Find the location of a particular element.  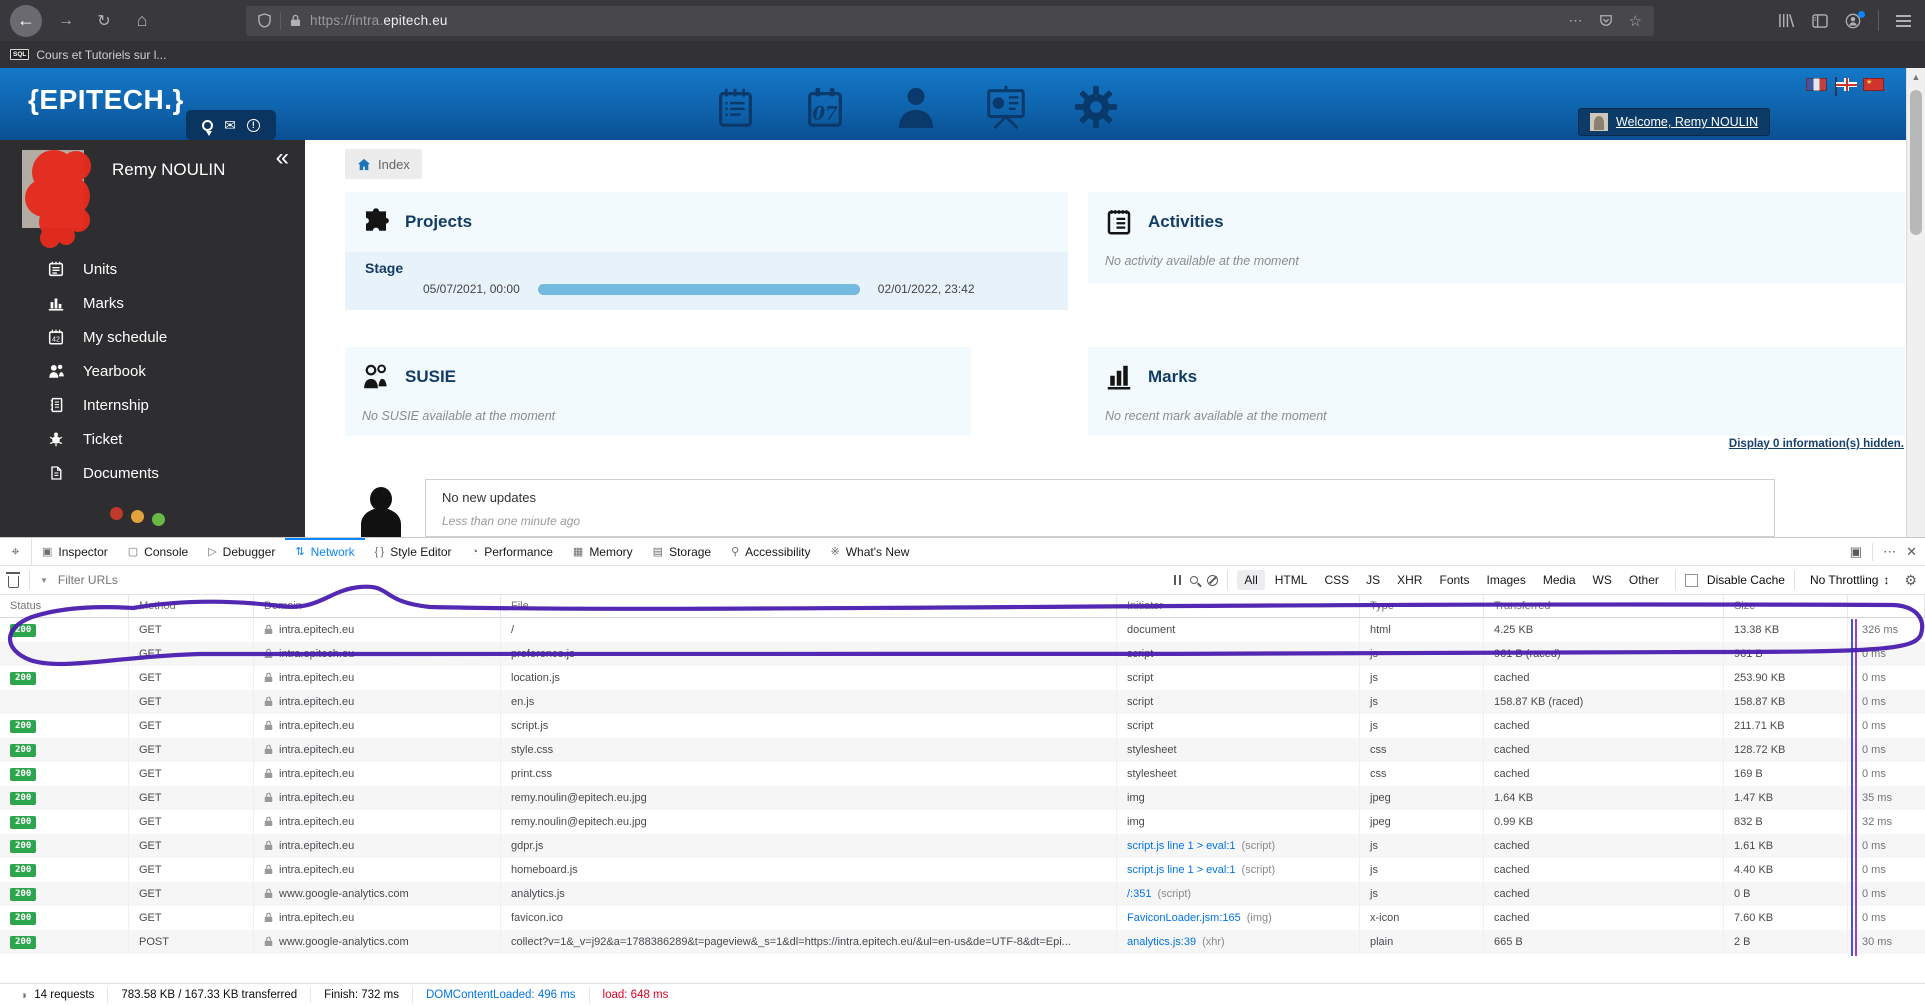

breadcrumb: Index is located at coordinates (383, 164).